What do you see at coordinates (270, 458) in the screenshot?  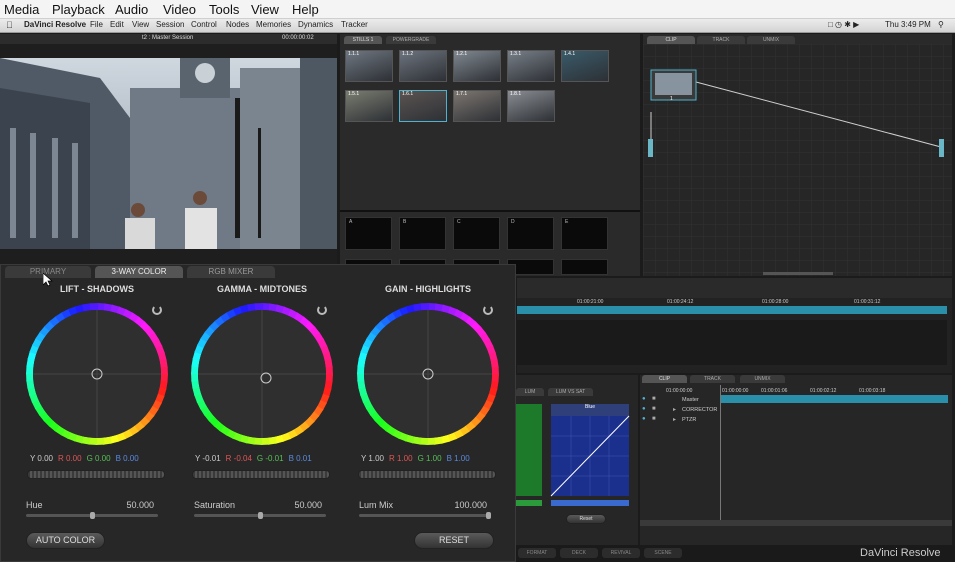 I see `value-g: G -0.01` at bounding box center [270, 458].